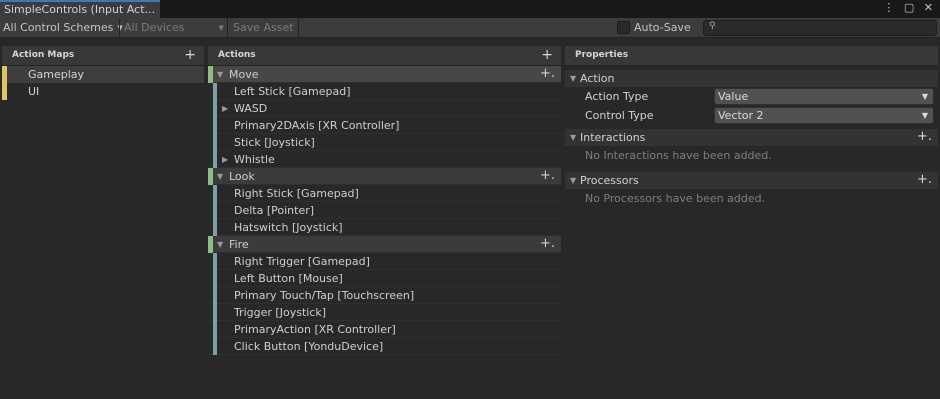 This screenshot has width=940, height=399. I want to click on binding-label: Left Stick [Gamepad], so click(292, 91).